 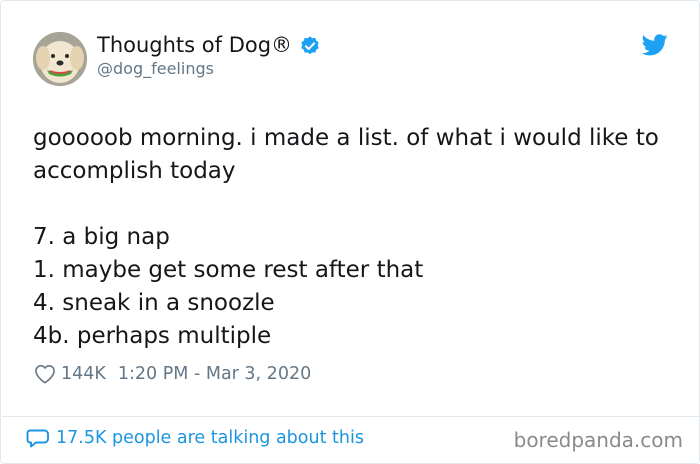 I want to click on dog-avatar-image, so click(x=60, y=59).